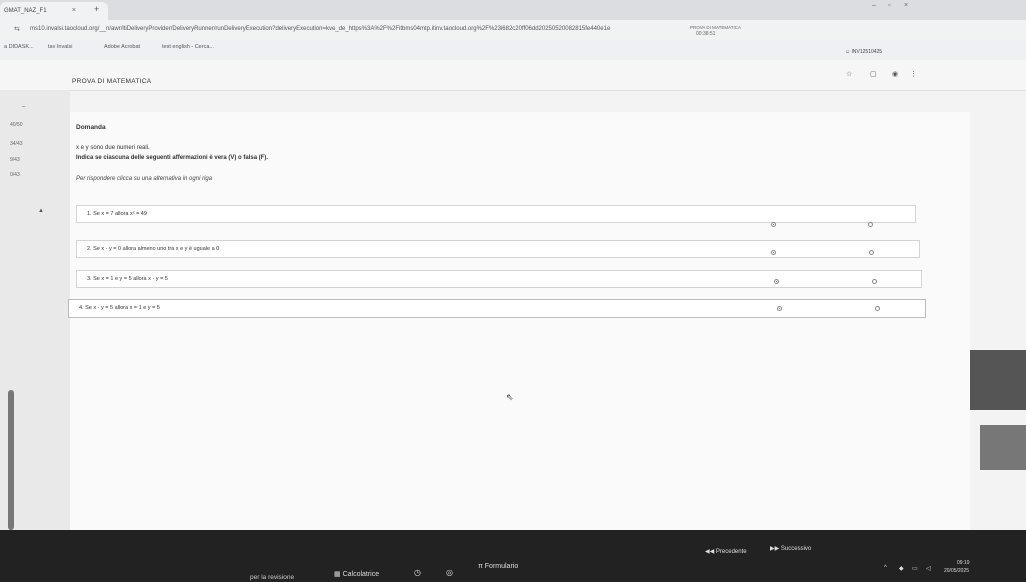 The height and width of the screenshot is (582, 1026). Describe the element at coordinates (889, 5) in the screenshot. I see `maximize-icon: ▫` at that location.